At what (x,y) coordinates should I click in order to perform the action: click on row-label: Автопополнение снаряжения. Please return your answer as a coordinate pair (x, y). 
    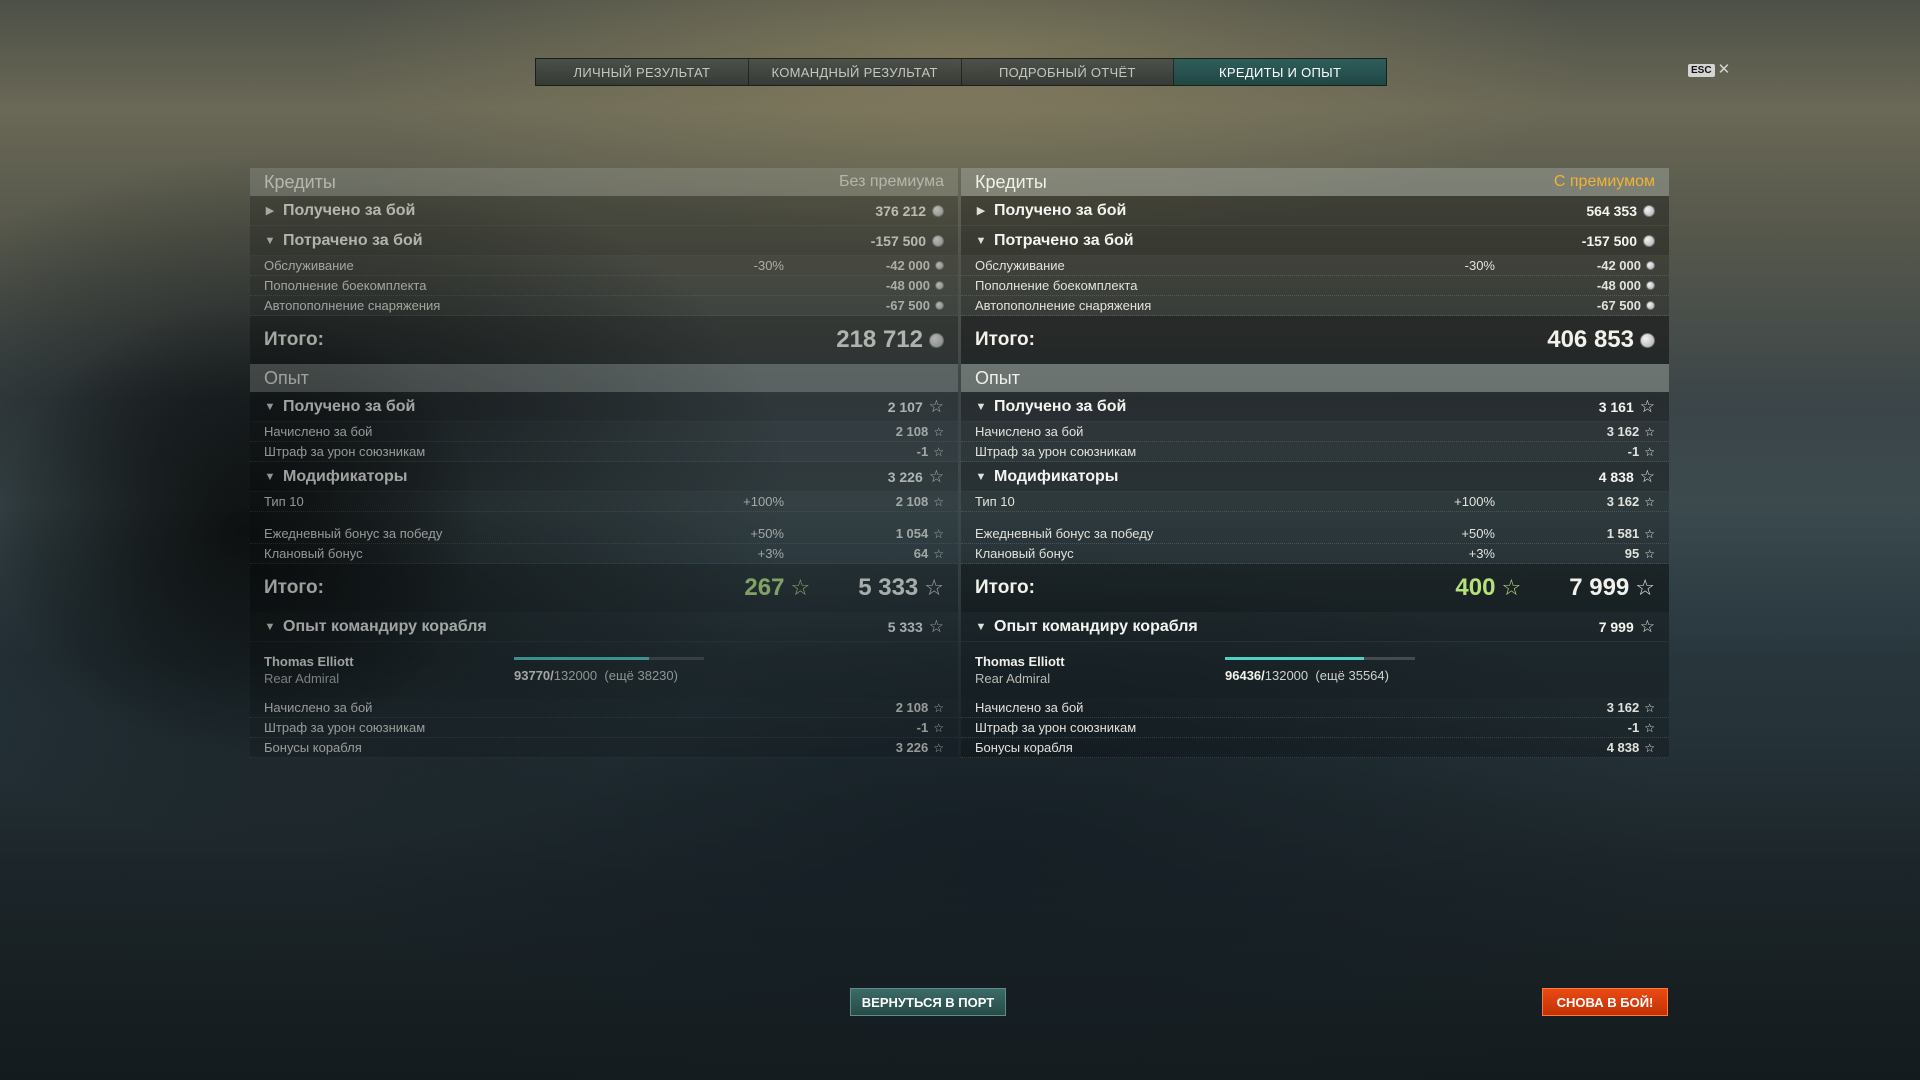
    Looking at the image, I should click on (352, 305).